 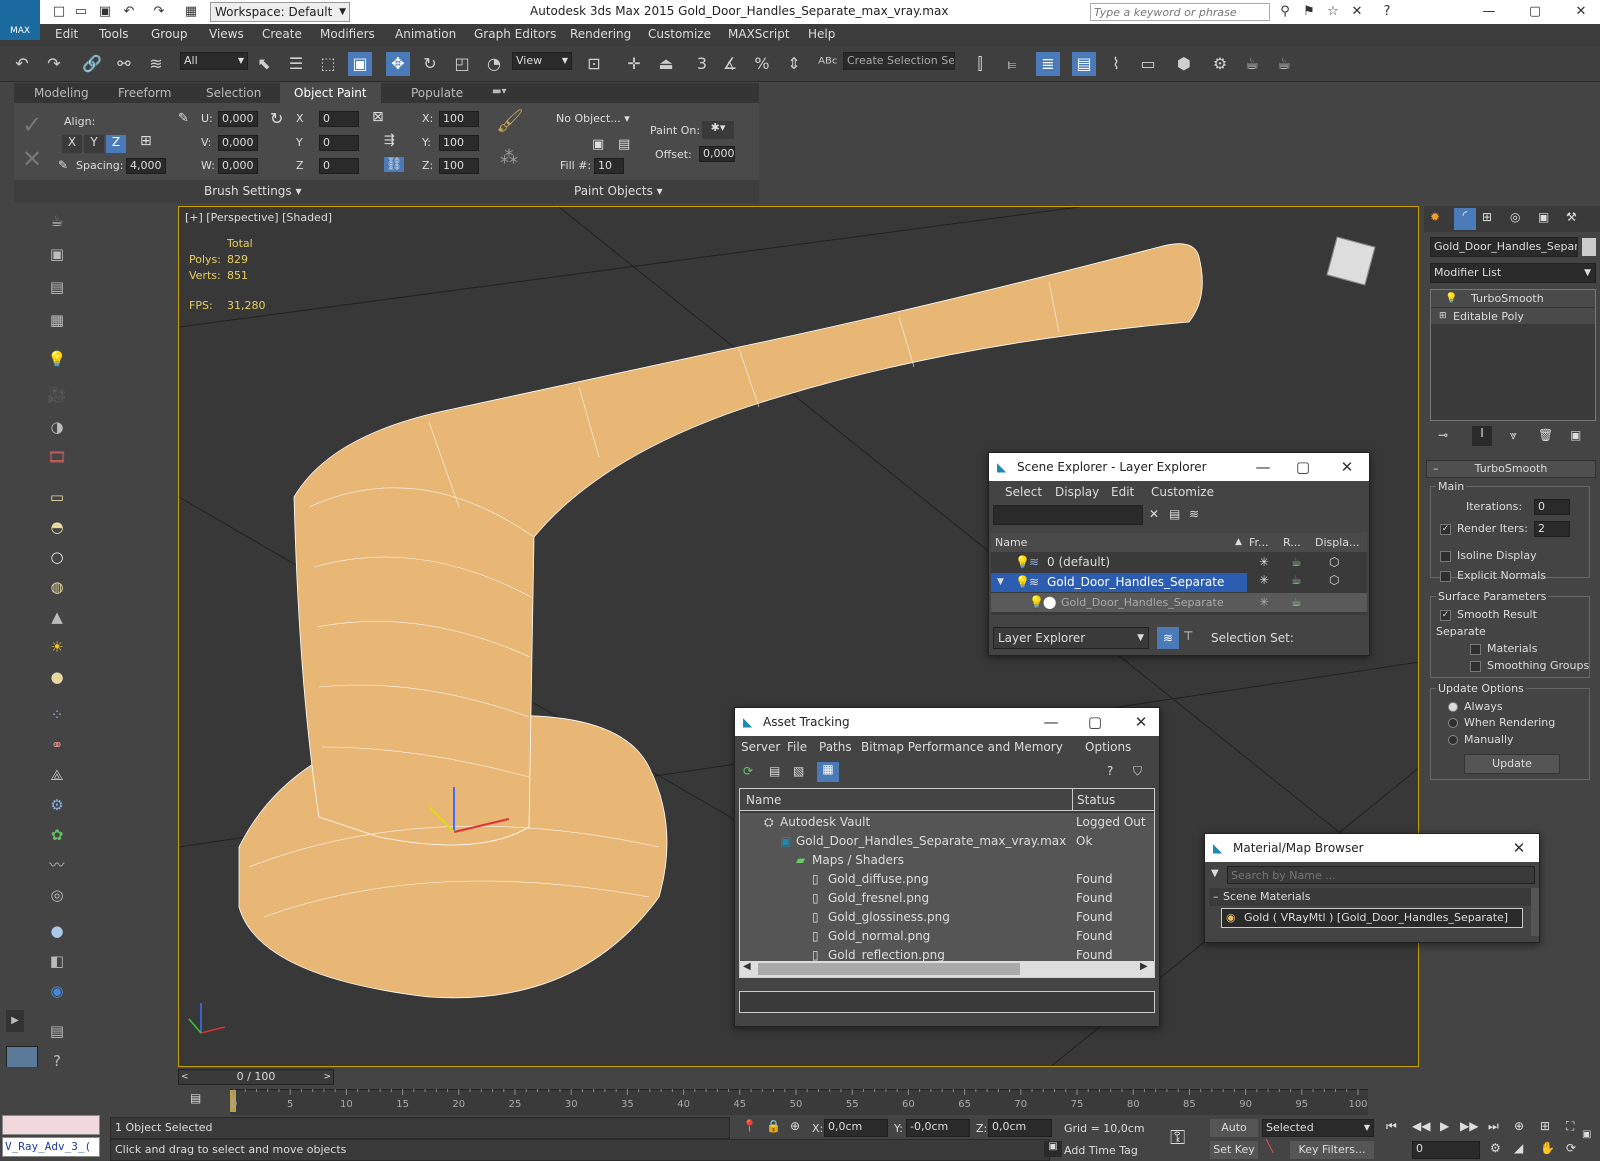 I want to click on rotate-icon: ↻, so click(x=430, y=64).